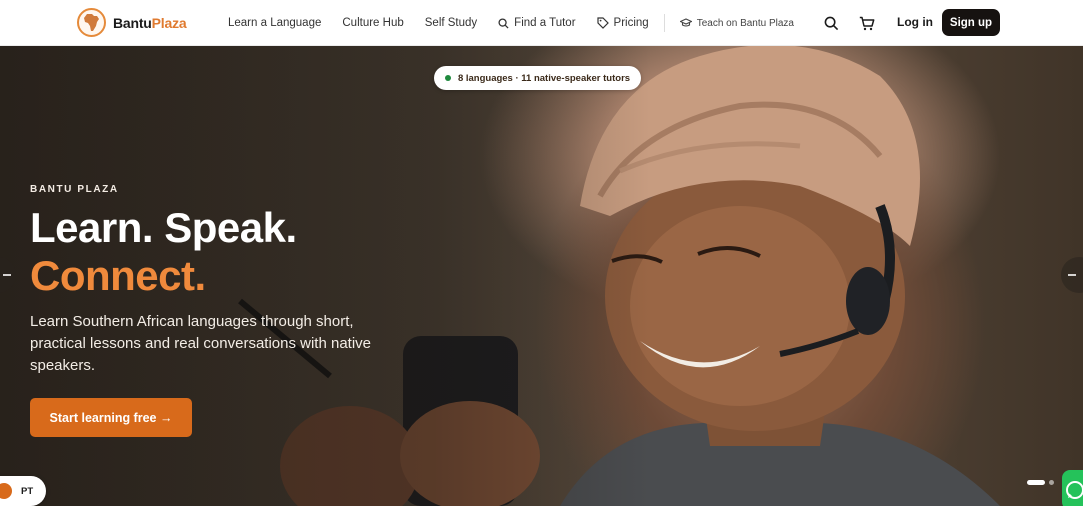  I want to click on start-learning-button: Start learning free →, so click(111, 417).